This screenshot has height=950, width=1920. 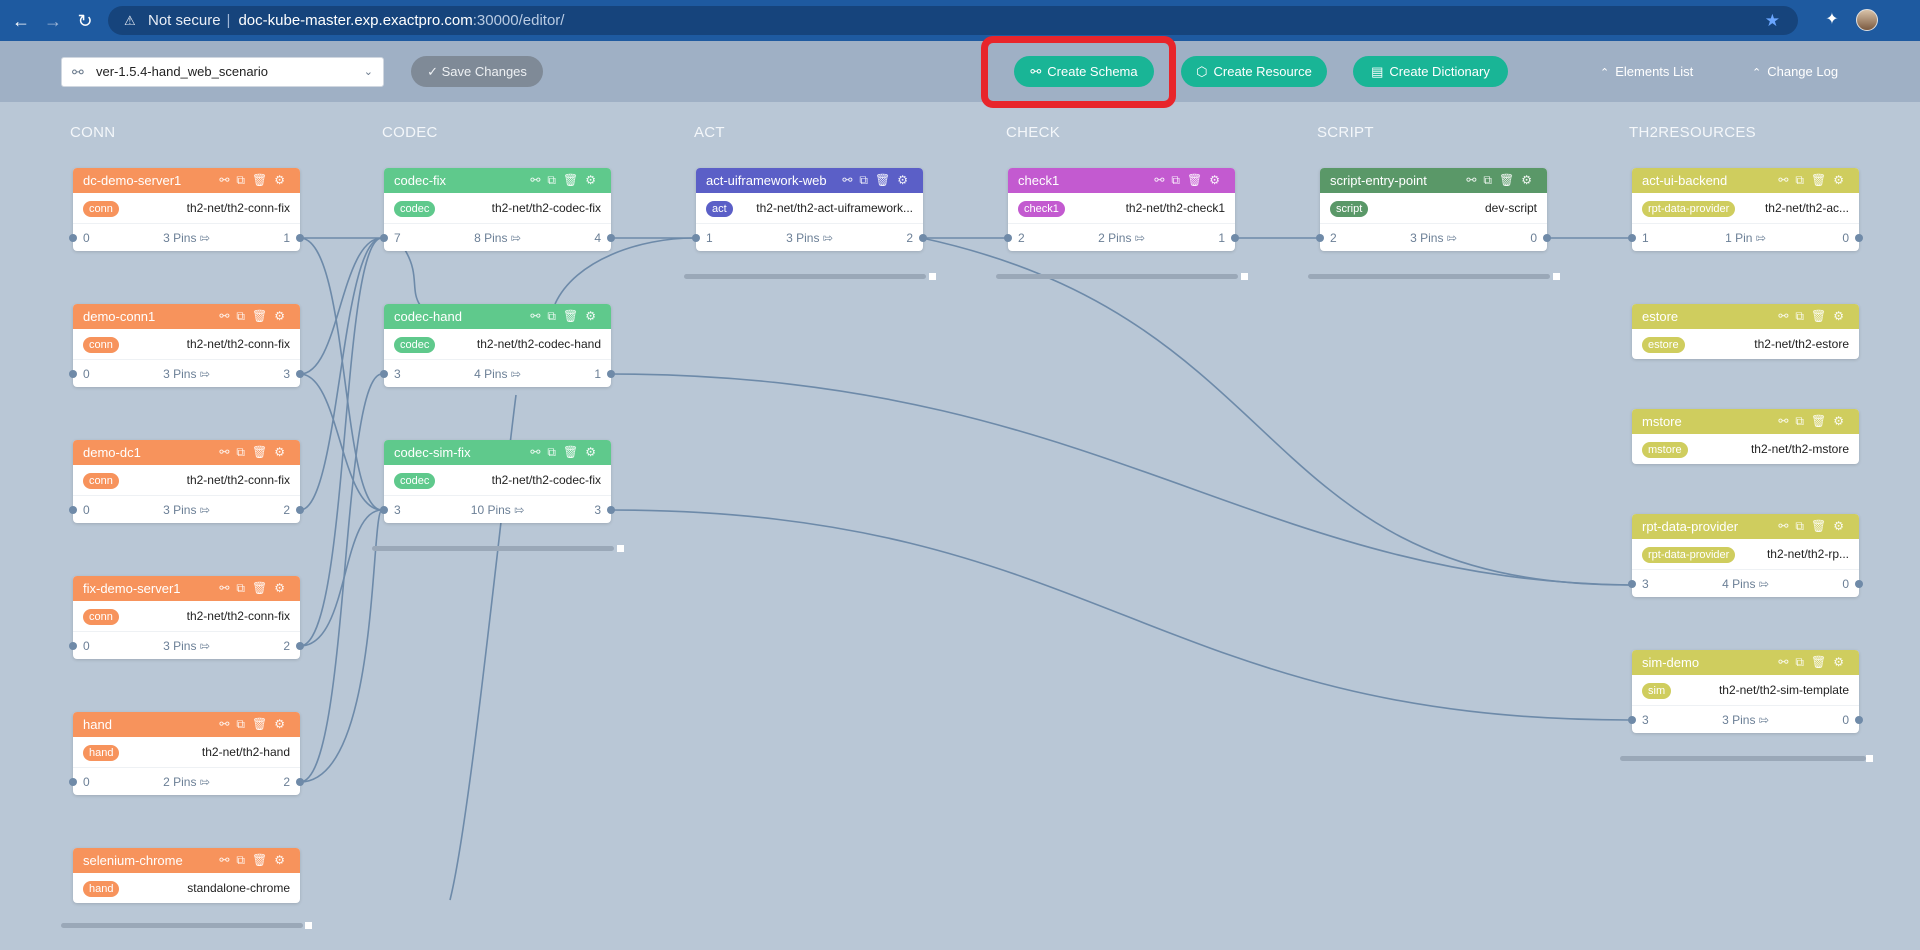 I want to click on node-name: rpt-data-provider, so click(x=1690, y=526).